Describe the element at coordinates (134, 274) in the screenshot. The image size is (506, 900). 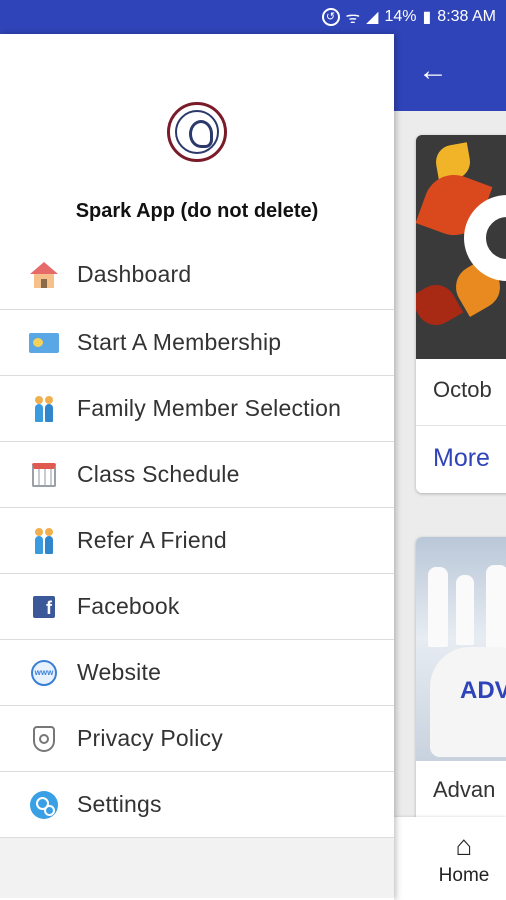
I see `menu-item-label: Dashboard` at that location.